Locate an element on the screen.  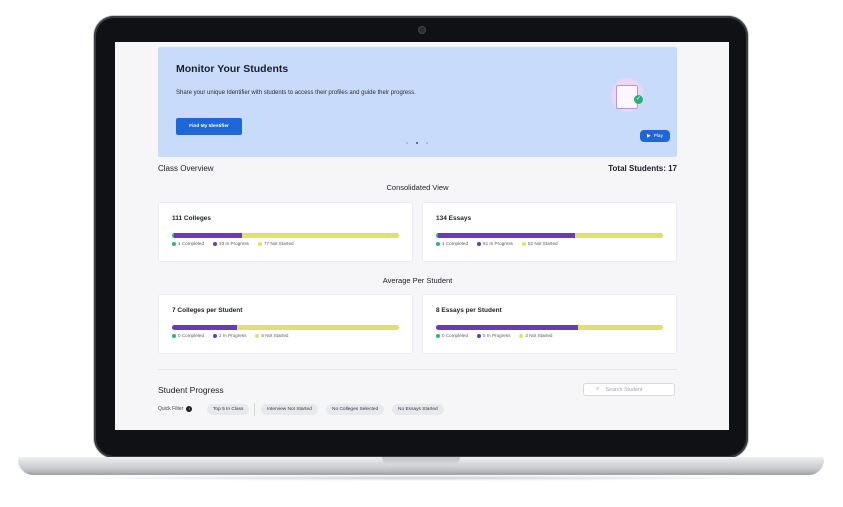
legend-item-not-started: 3 Not Started is located at coordinates (535, 335).